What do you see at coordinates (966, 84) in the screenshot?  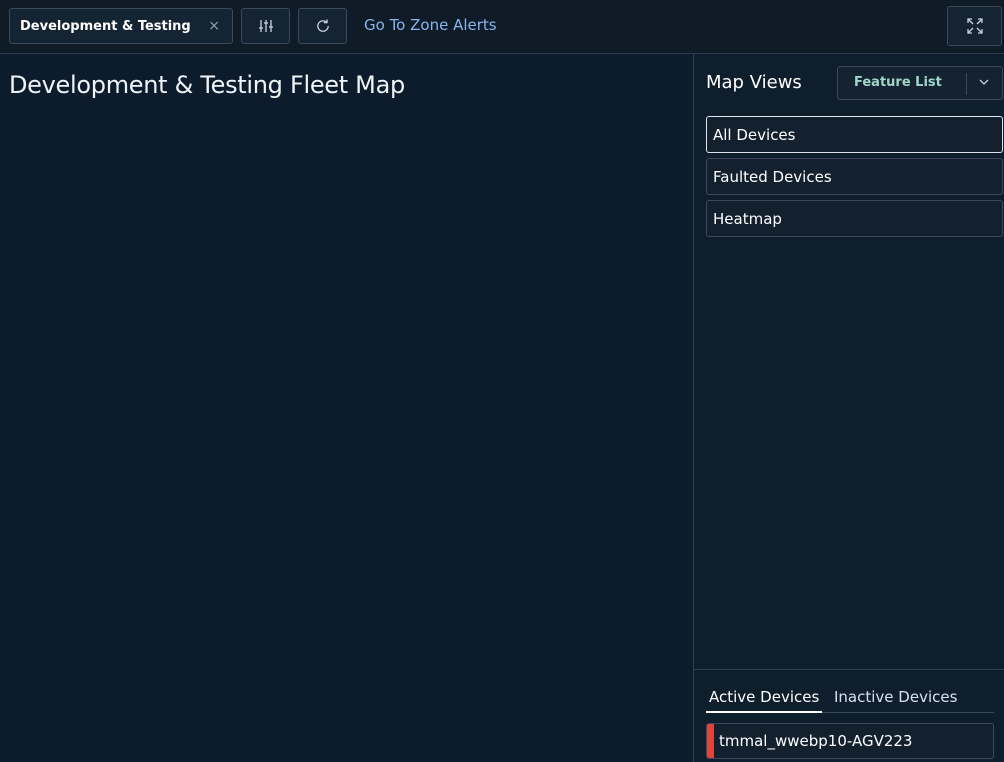 I see `dropdown-divider` at bounding box center [966, 84].